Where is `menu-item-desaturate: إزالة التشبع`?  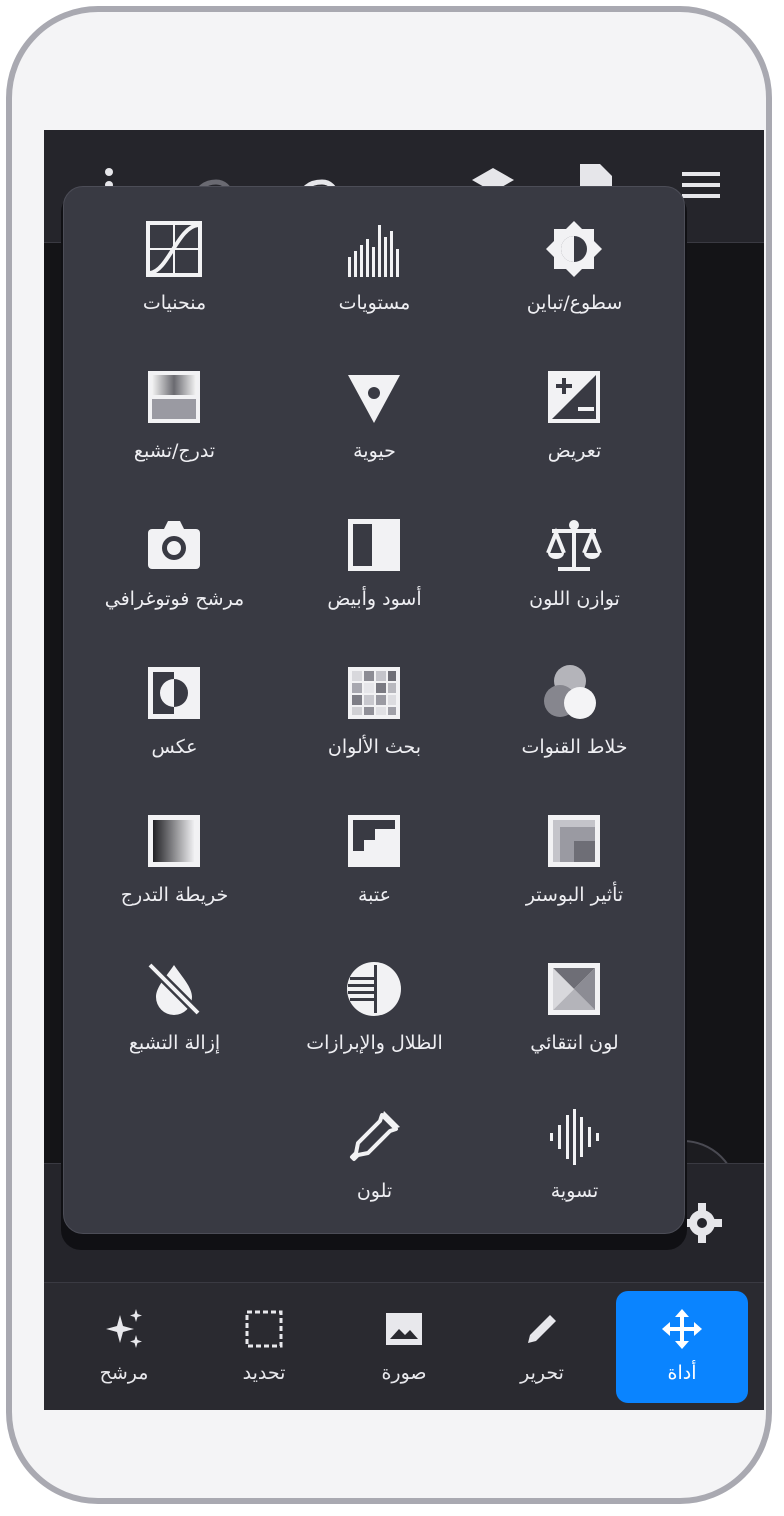
menu-item-desaturate: إزالة التشبع is located at coordinates (174, 1001).